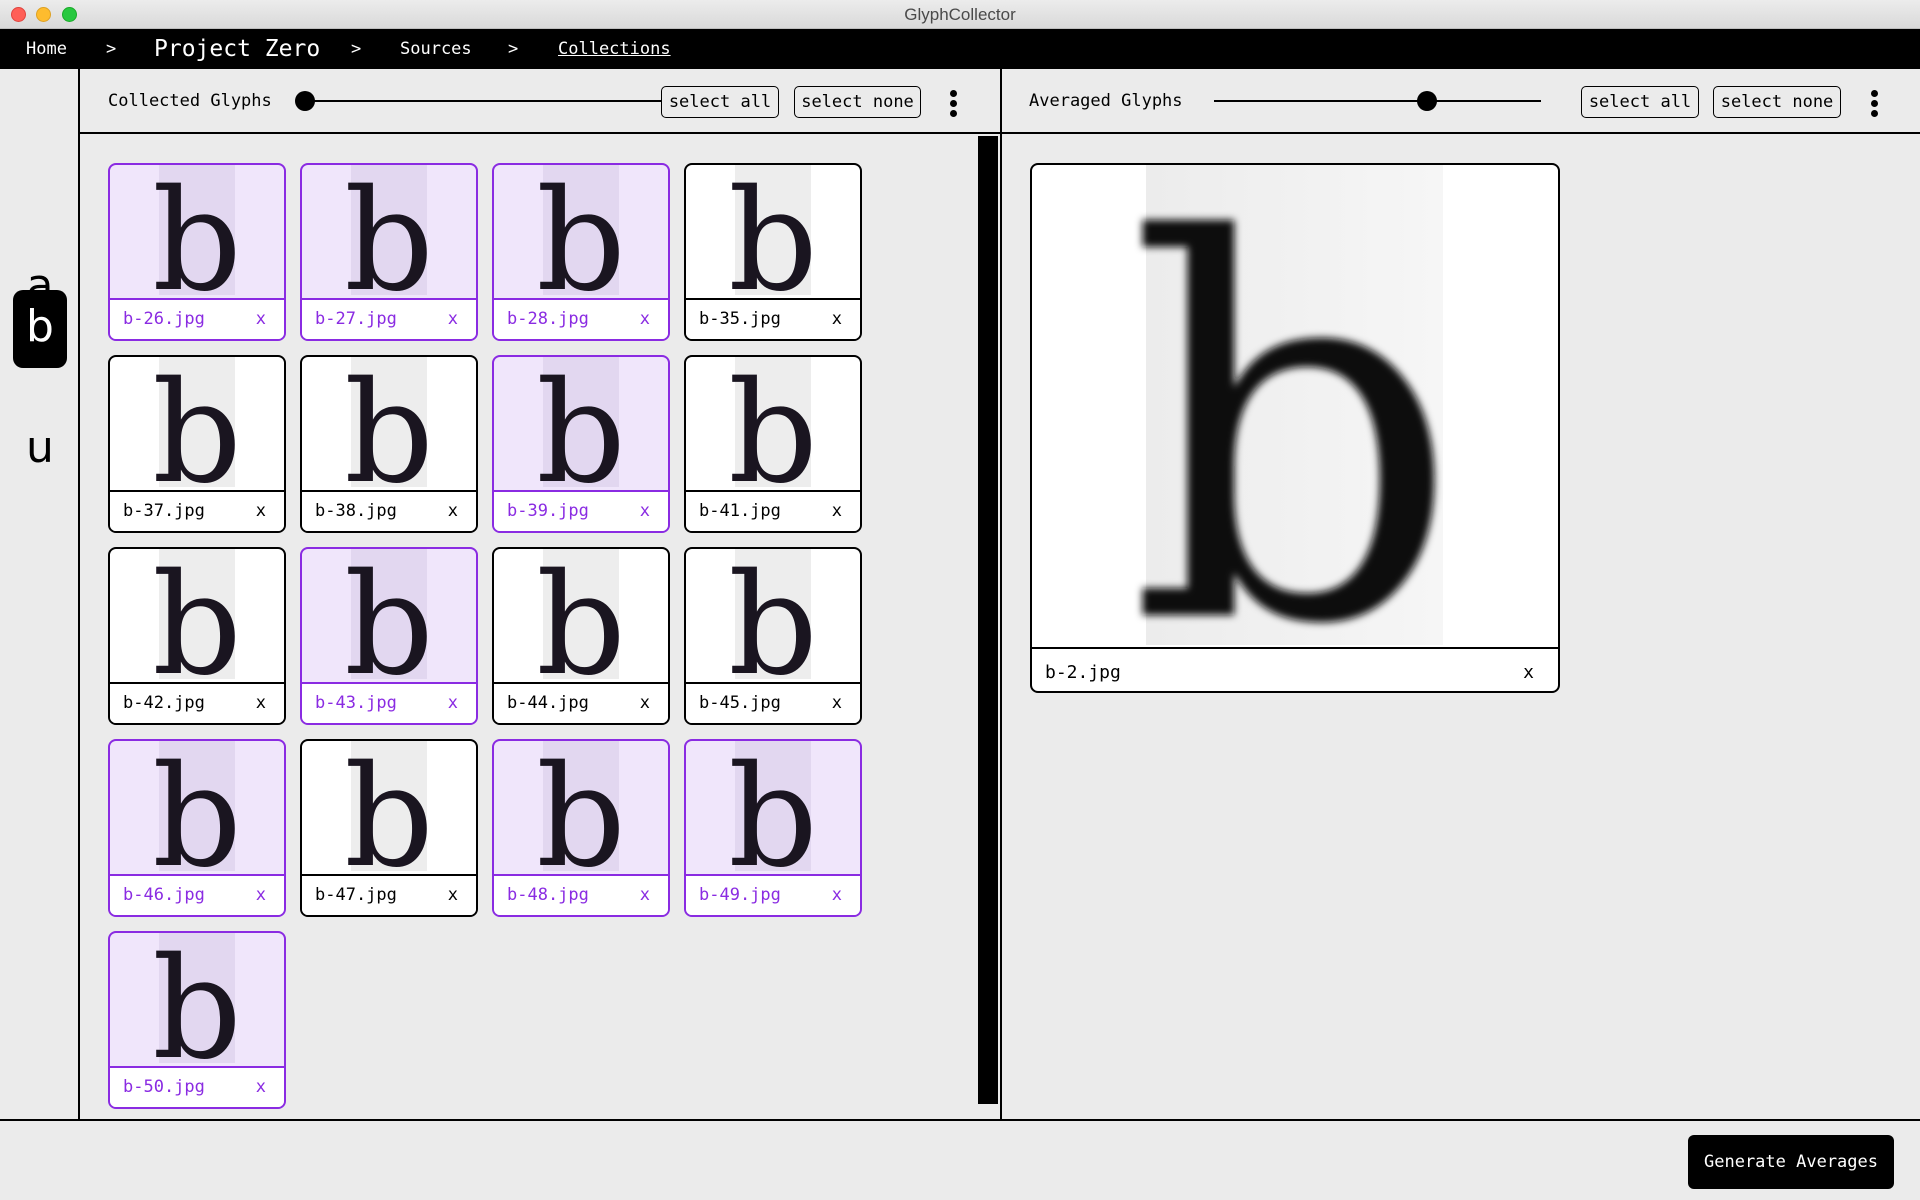 The height and width of the screenshot is (1200, 1920). What do you see at coordinates (389, 636) in the screenshot?
I see `glyph-card: b b-43.jpg x` at bounding box center [389, 636].